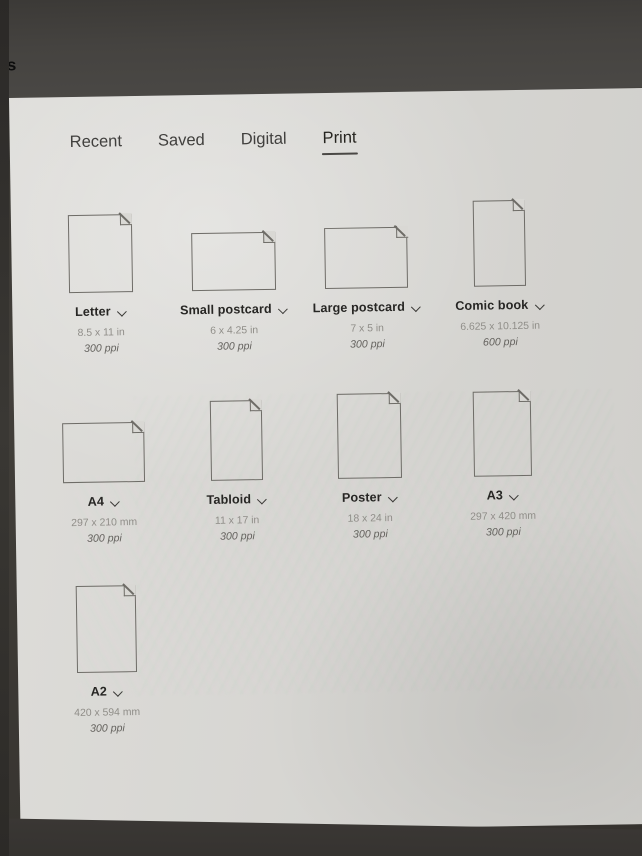 The image size is (642, 856). Describe the element at coordinates (213, 143) in the screenshot. I see `preset-category-tabs: Recent Saved Digital Print` at that location.